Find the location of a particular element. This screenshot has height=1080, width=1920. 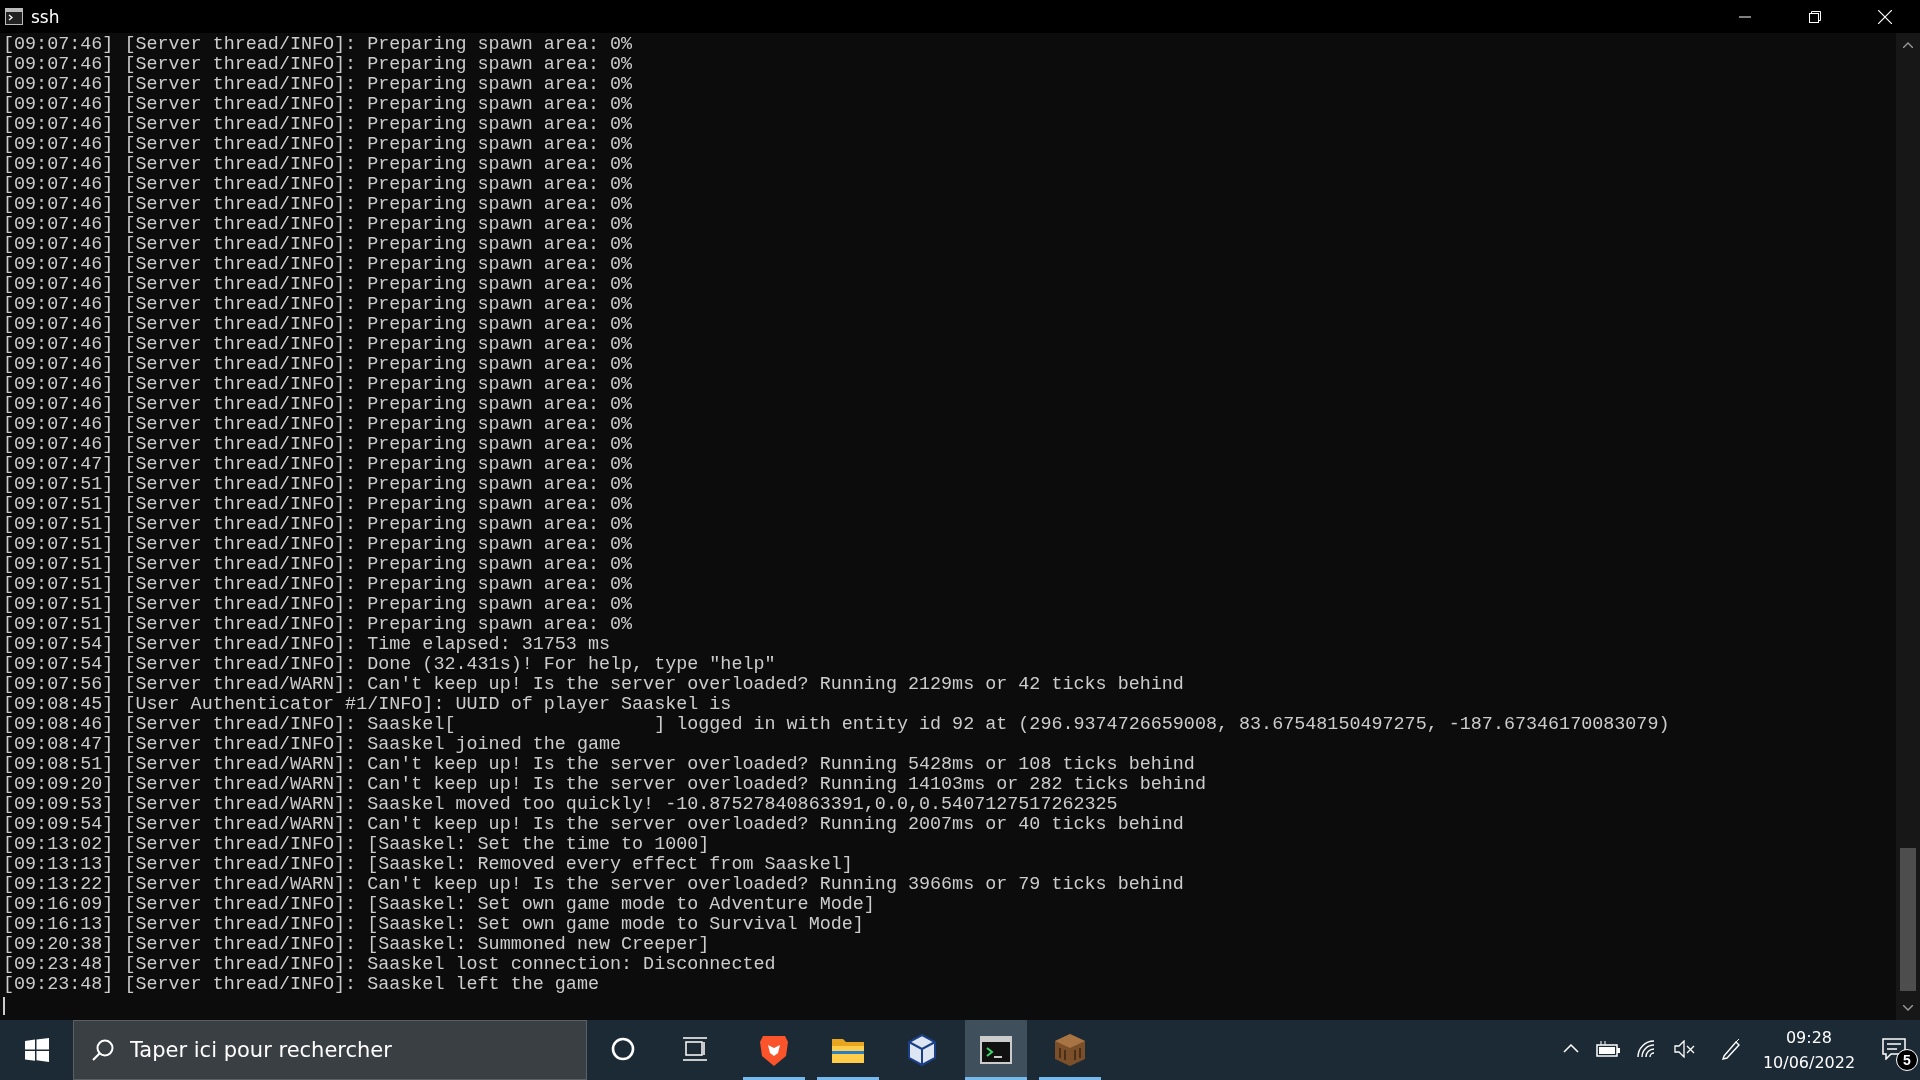

log-line: [09:23:48] [Server thread/INFO]: Saaskel left the game is located at coordinates (301, 985).